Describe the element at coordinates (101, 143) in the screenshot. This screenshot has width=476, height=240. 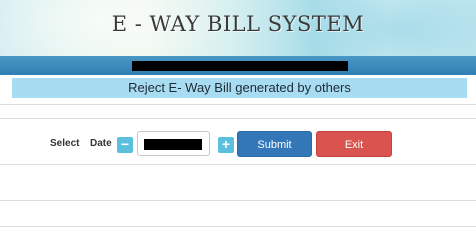
I see `date-label: Date` at that location.